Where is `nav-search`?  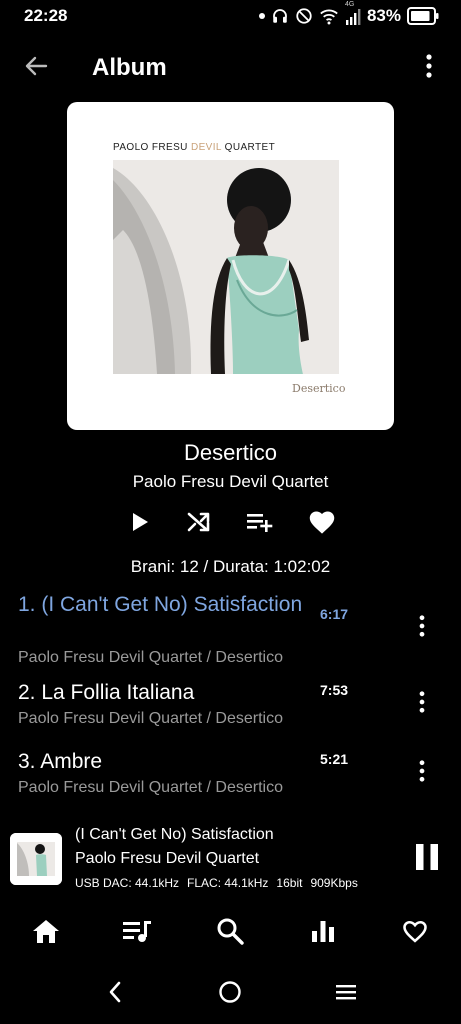 nav-search is located at coordinates (230, 933).